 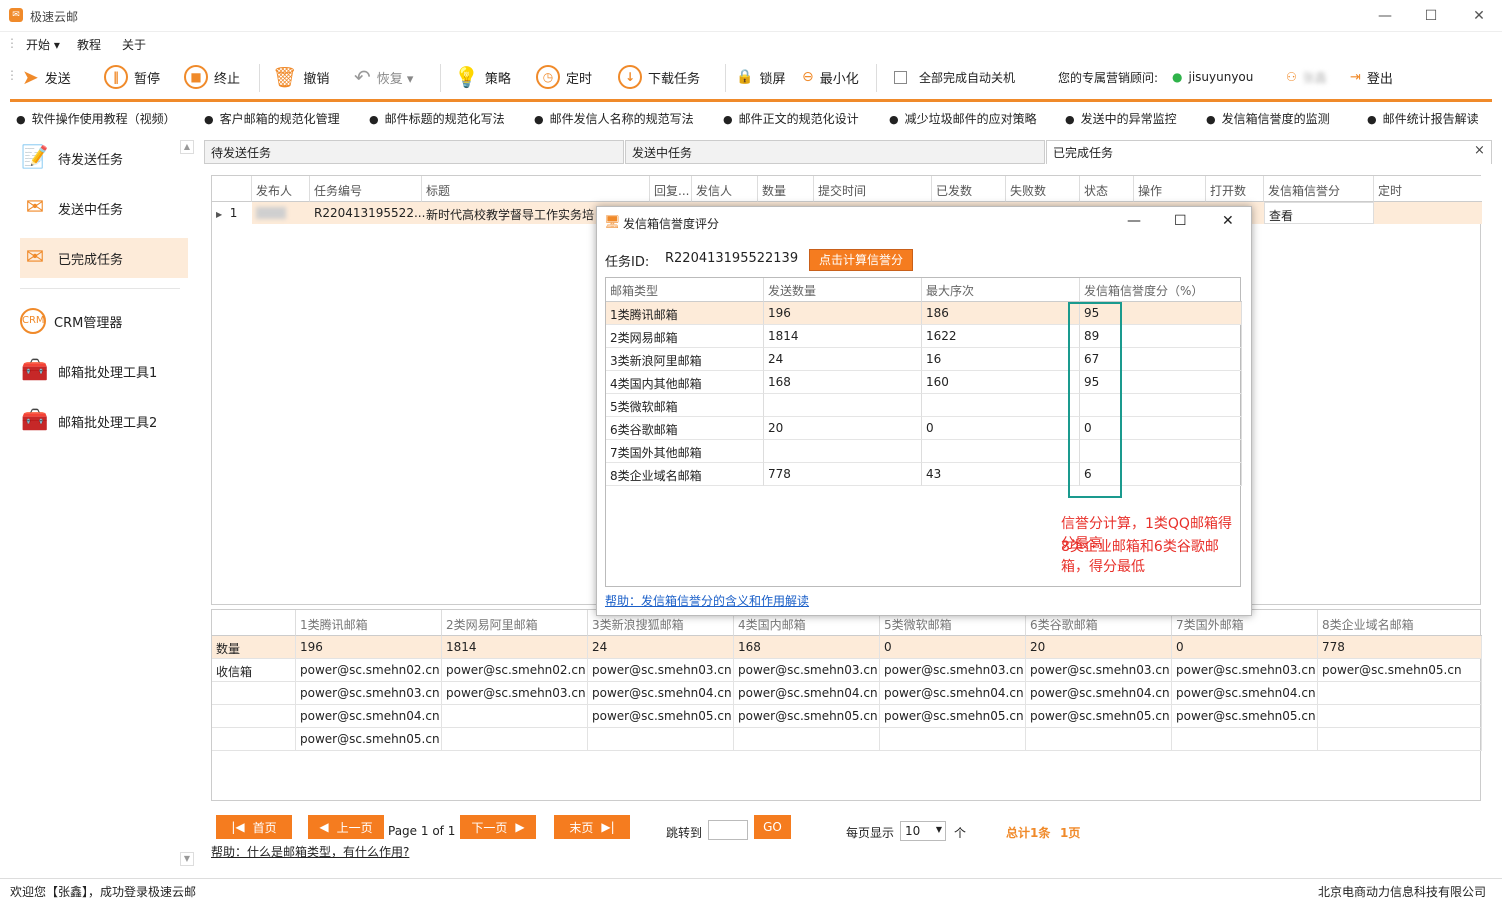 I want to click on menu-start: 开始 ▾, so click(x=43, y=44).